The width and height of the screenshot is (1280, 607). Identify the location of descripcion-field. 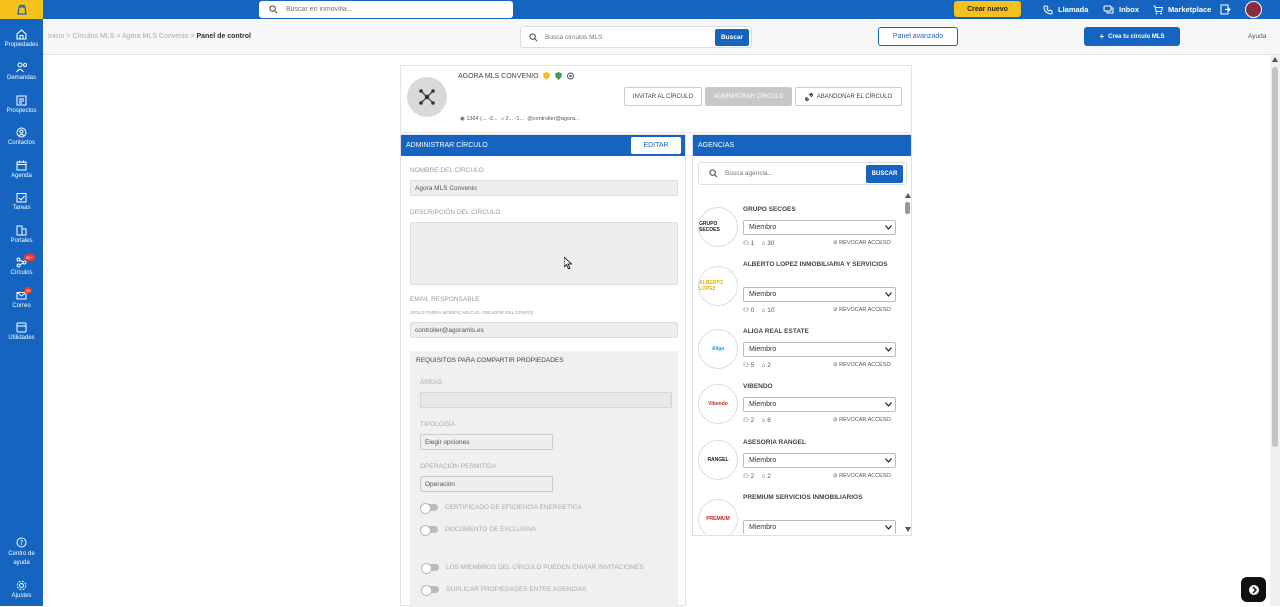
(544, 253).